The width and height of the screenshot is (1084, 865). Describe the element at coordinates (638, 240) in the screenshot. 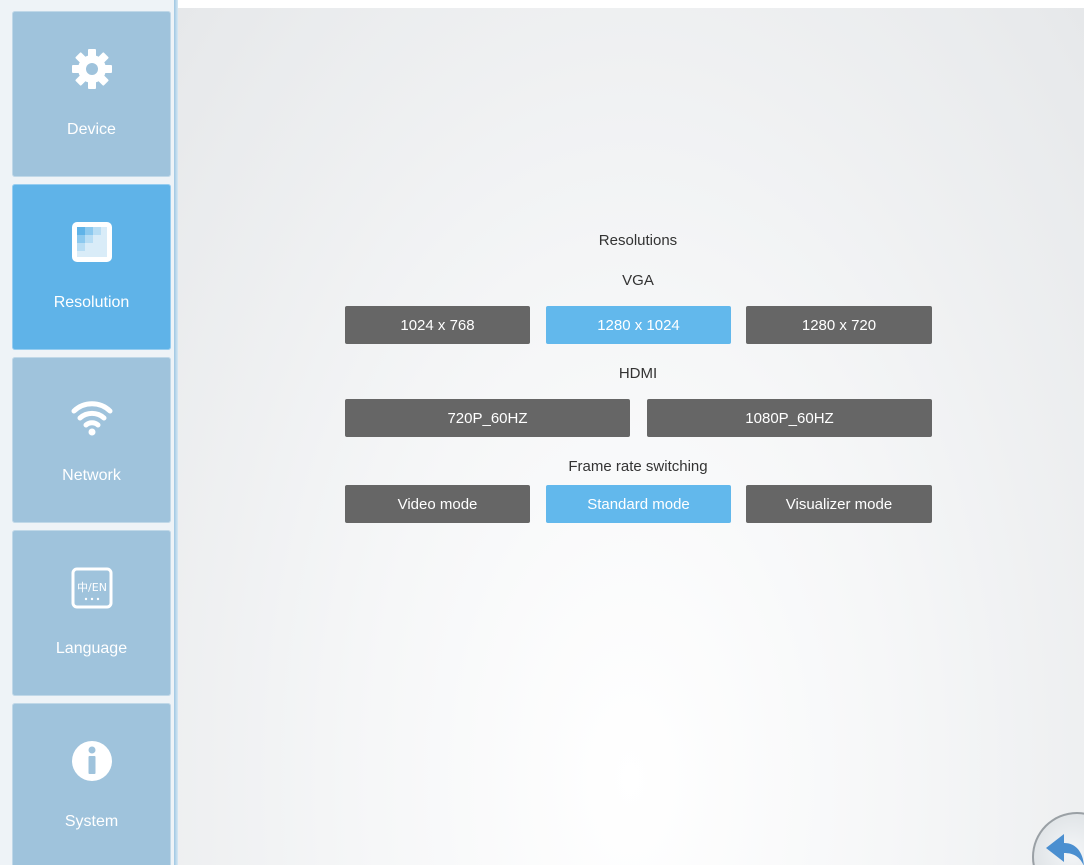

I see `page-title: Resolutions` at that location.